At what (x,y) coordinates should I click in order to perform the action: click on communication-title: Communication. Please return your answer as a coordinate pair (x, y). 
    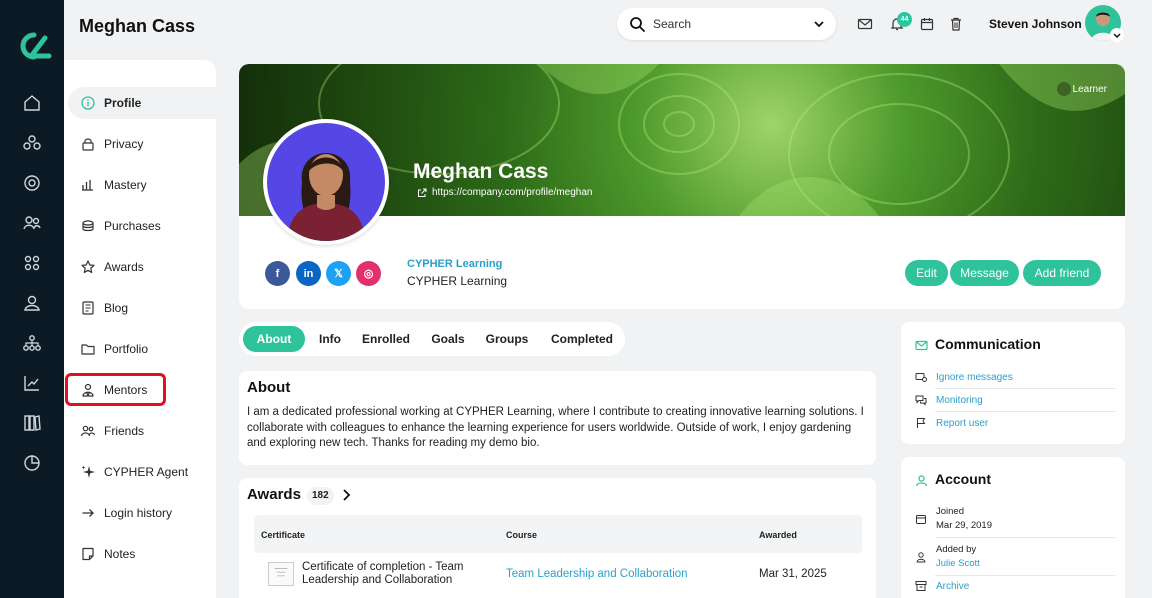
    Looking at the image, I should click on (988, 344).